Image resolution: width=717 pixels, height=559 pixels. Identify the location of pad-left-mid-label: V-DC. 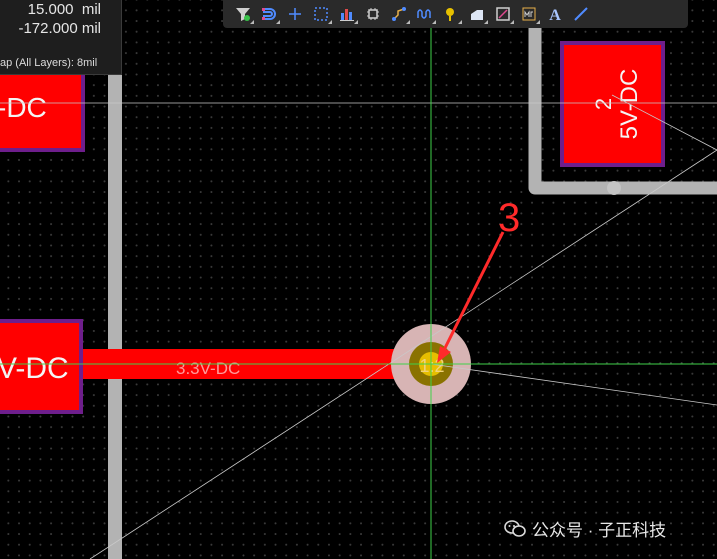
(34, 368).